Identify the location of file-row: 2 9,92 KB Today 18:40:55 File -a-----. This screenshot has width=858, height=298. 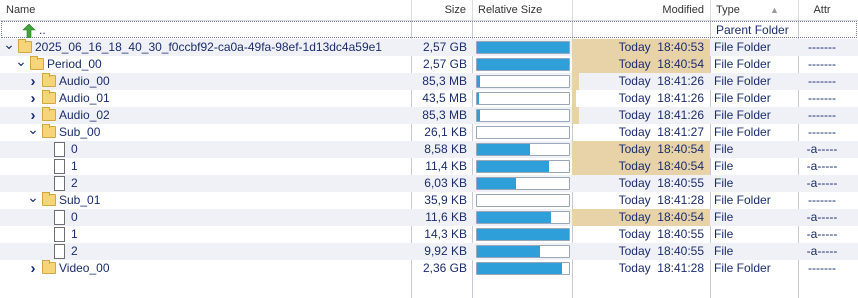
(429, 251).